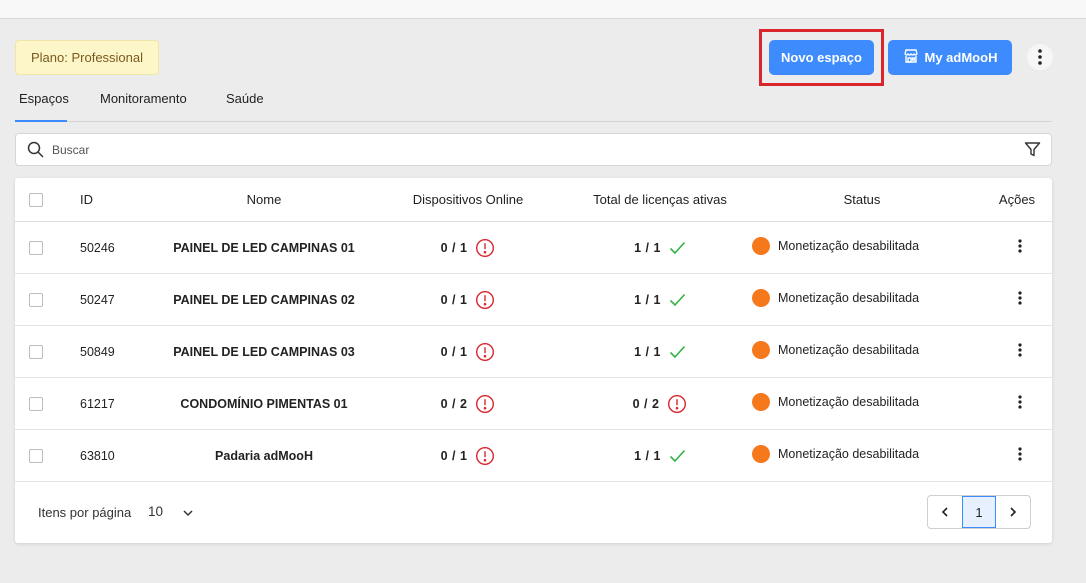 This screenshot has height=583, width=1086. What do you see at coordinates (264, 352) in the screenshot?
I see `row-nome: PAINEL DE LED CAMPINAS 03` at bounding box center [264, 352].